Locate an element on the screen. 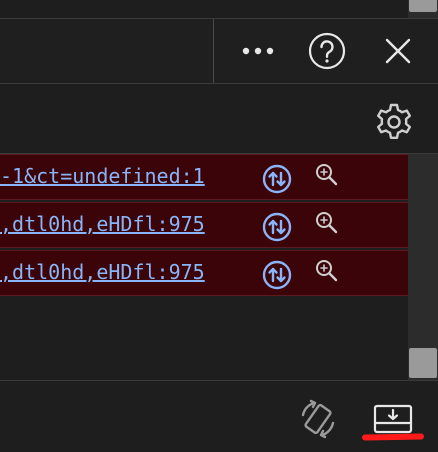 The height and width of the screenshot is (452, 438). more-horizontal-icon is located at coordinates (258, 51).